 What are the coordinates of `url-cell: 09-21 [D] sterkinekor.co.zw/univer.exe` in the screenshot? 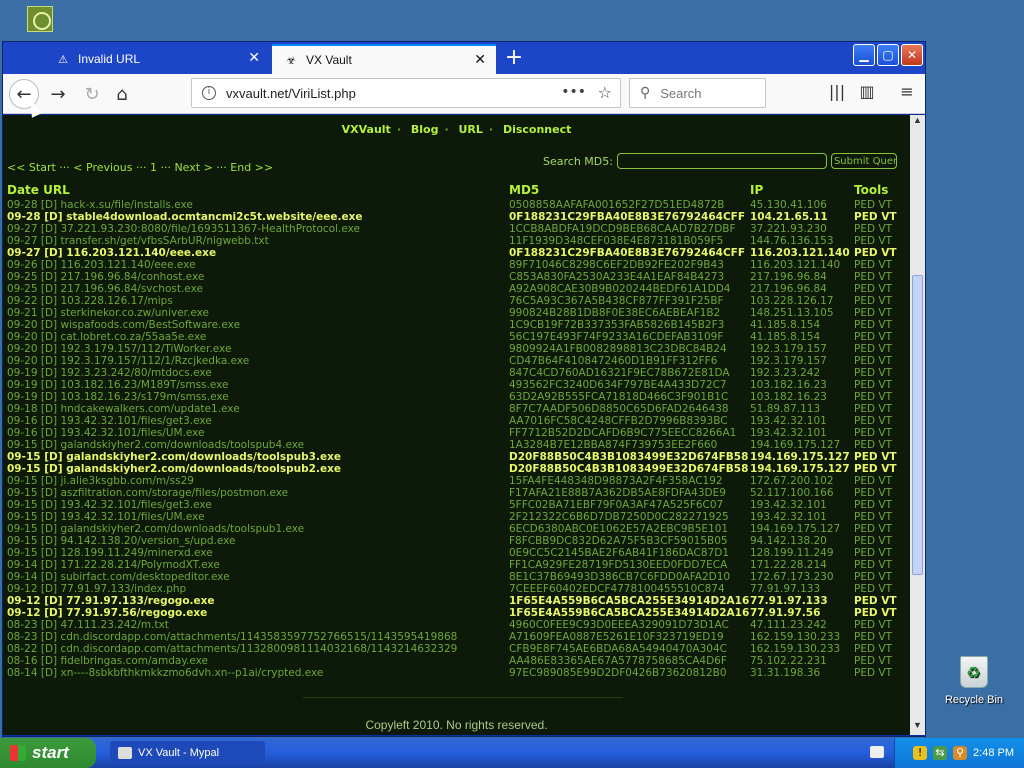 It's located at (258, 313).